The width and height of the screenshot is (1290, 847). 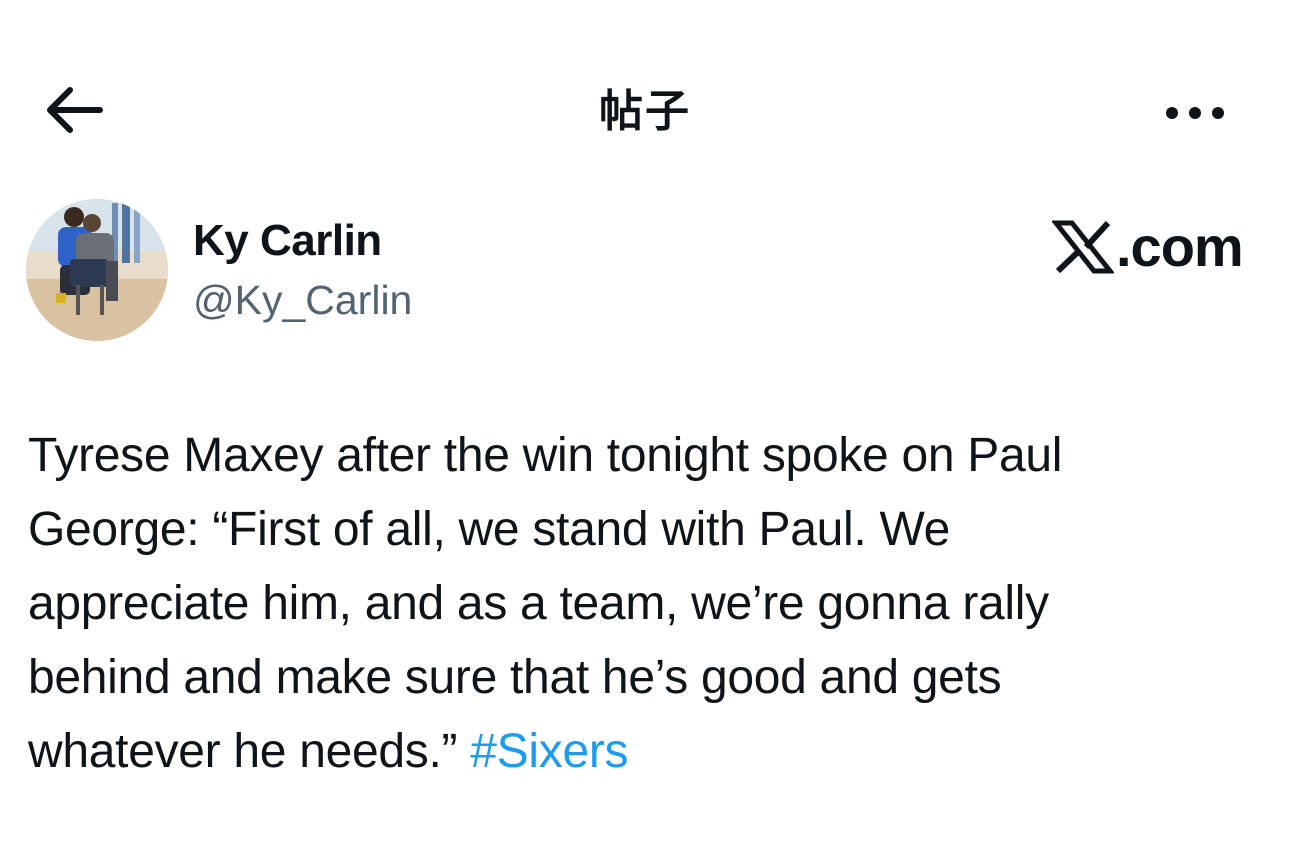 I want to click on avatar-photo, so click(x=97, y=270).